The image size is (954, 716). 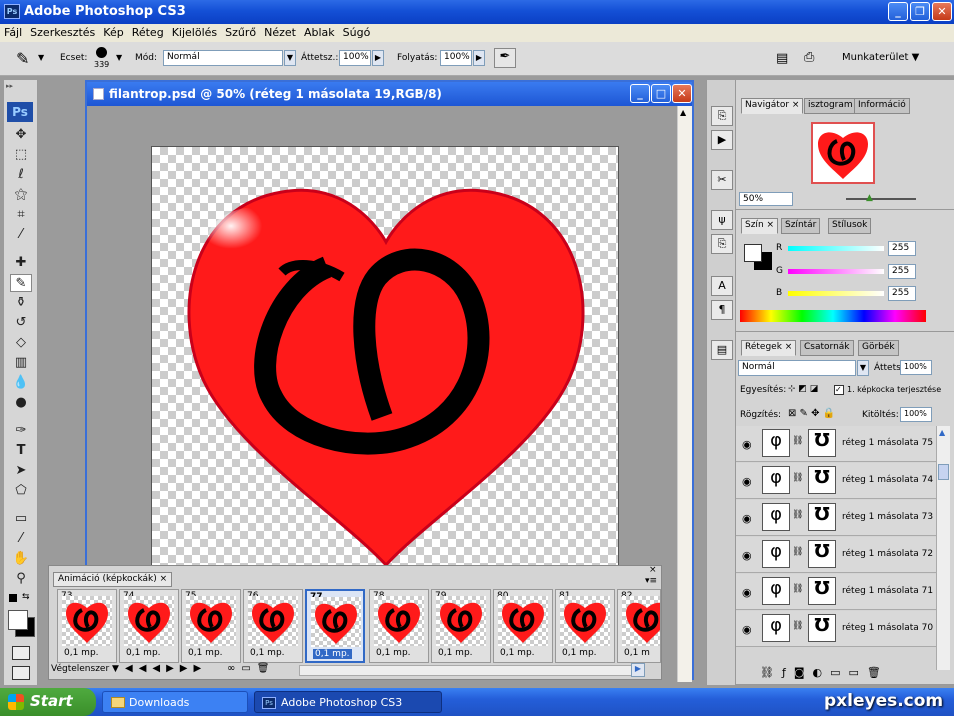 I want to click on navigator-zoom-slider, so click(x=881, y=199).